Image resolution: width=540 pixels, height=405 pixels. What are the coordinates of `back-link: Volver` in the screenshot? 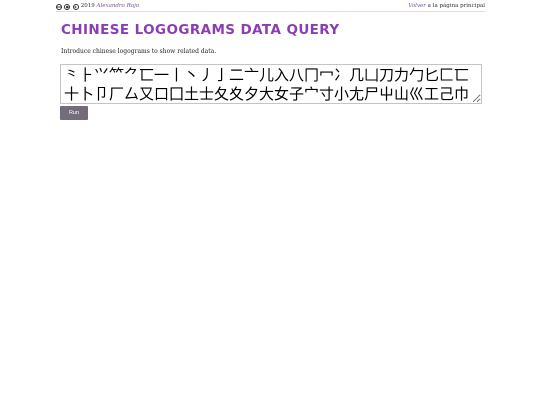 It's located at (417, 6).